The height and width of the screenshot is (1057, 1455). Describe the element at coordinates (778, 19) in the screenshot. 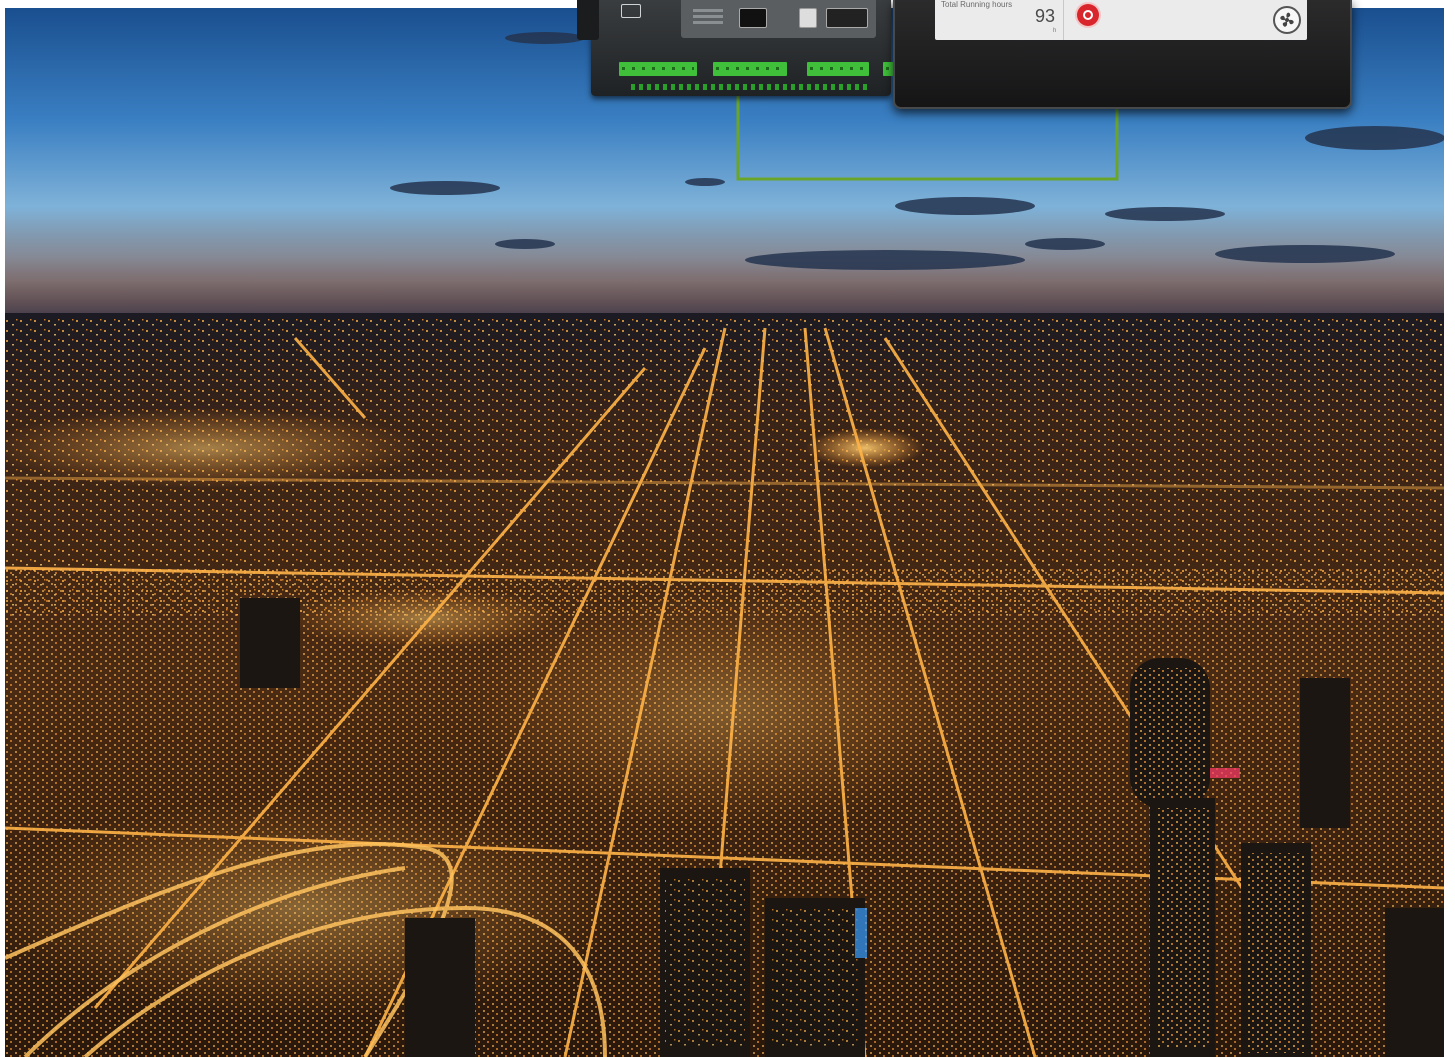

I see `controller-port-panel` at that location.